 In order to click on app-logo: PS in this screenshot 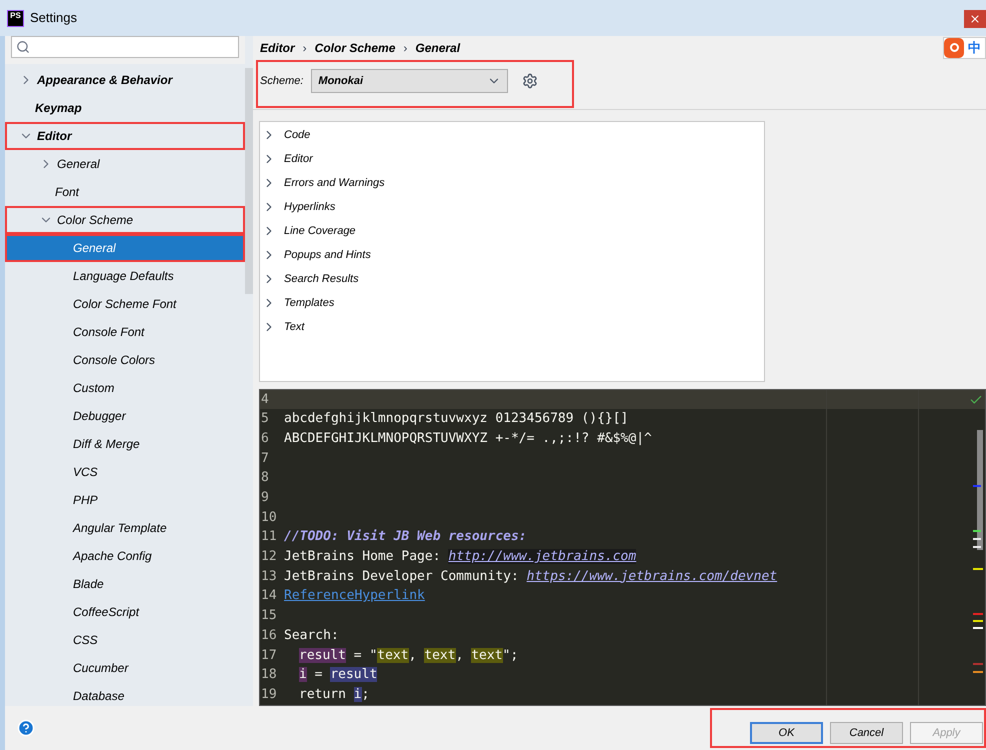, I will do `click(15, 18)`.